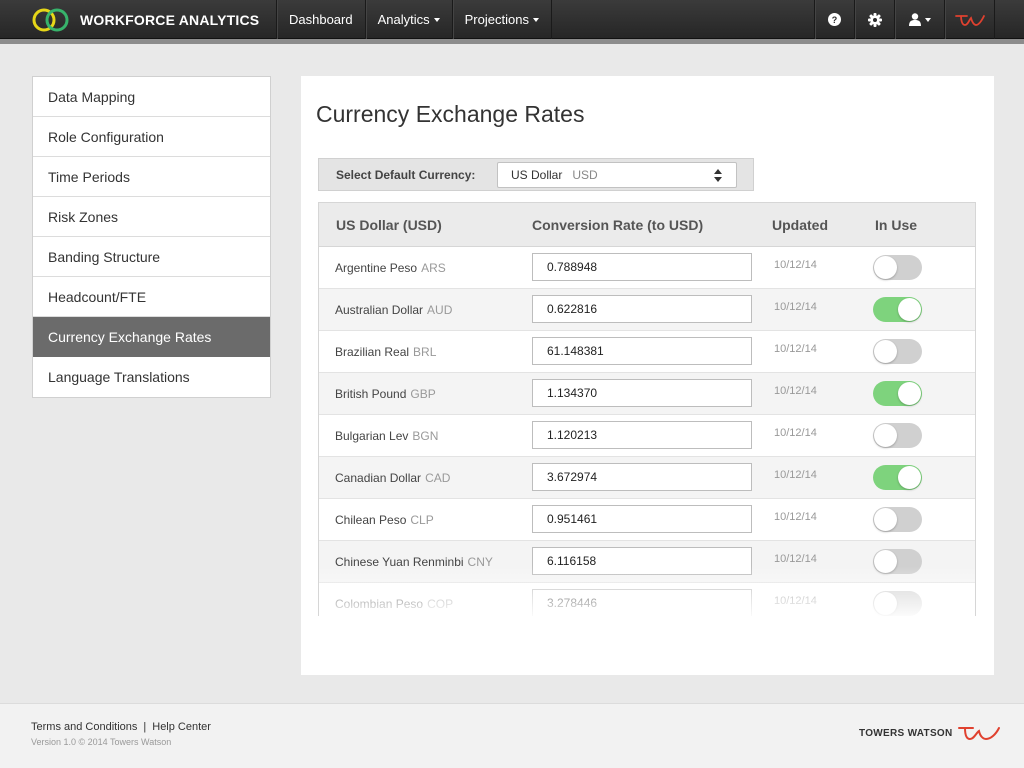 The image size is (1024, 768). What do you see at coordinates (896, 225) in the screenshot?
I see `column-header-in-use: In Use` at bounding box center [896, 225].